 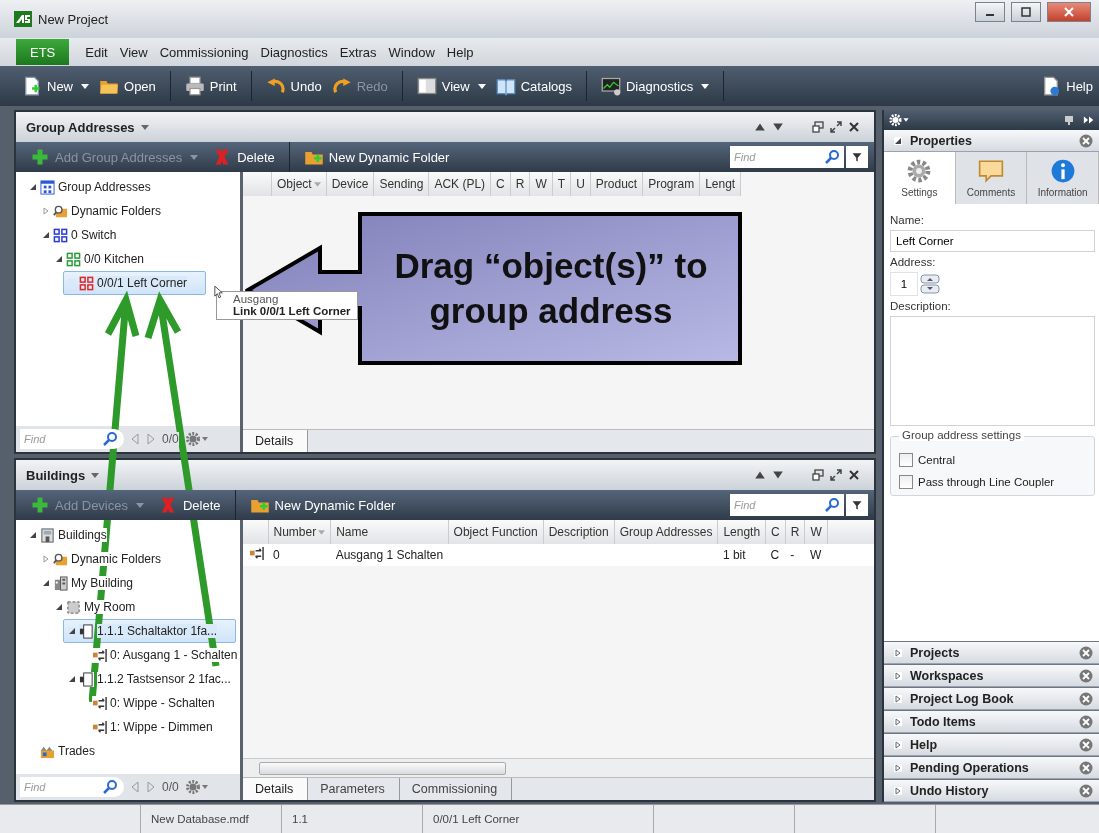 What do you see at coordinates (189, 505) in the screenshot?
I see `toolbar-button: Delete` at bounding box center [189, 505].